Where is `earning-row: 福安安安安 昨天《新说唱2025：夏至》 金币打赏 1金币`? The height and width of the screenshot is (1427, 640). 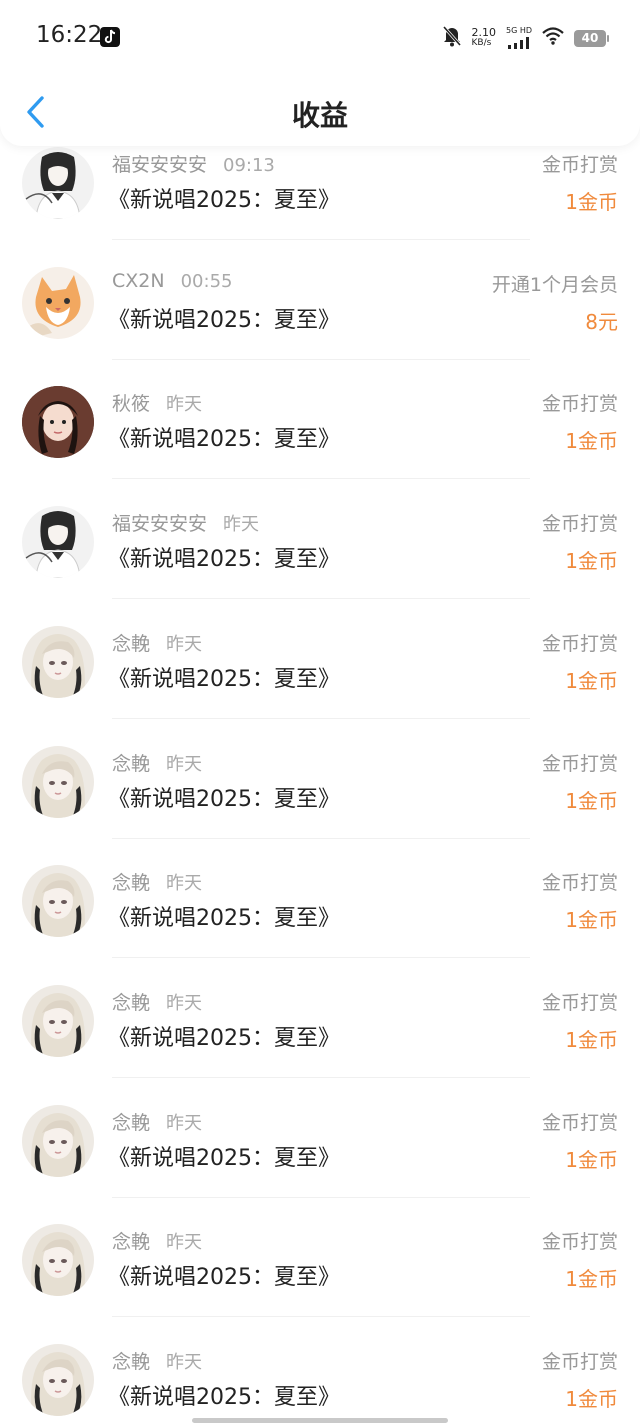 earning-row: 福安安安安 昨天《新说唱2025：夏至》 金币打赏 1金币 is located at coordinates (320, 544).